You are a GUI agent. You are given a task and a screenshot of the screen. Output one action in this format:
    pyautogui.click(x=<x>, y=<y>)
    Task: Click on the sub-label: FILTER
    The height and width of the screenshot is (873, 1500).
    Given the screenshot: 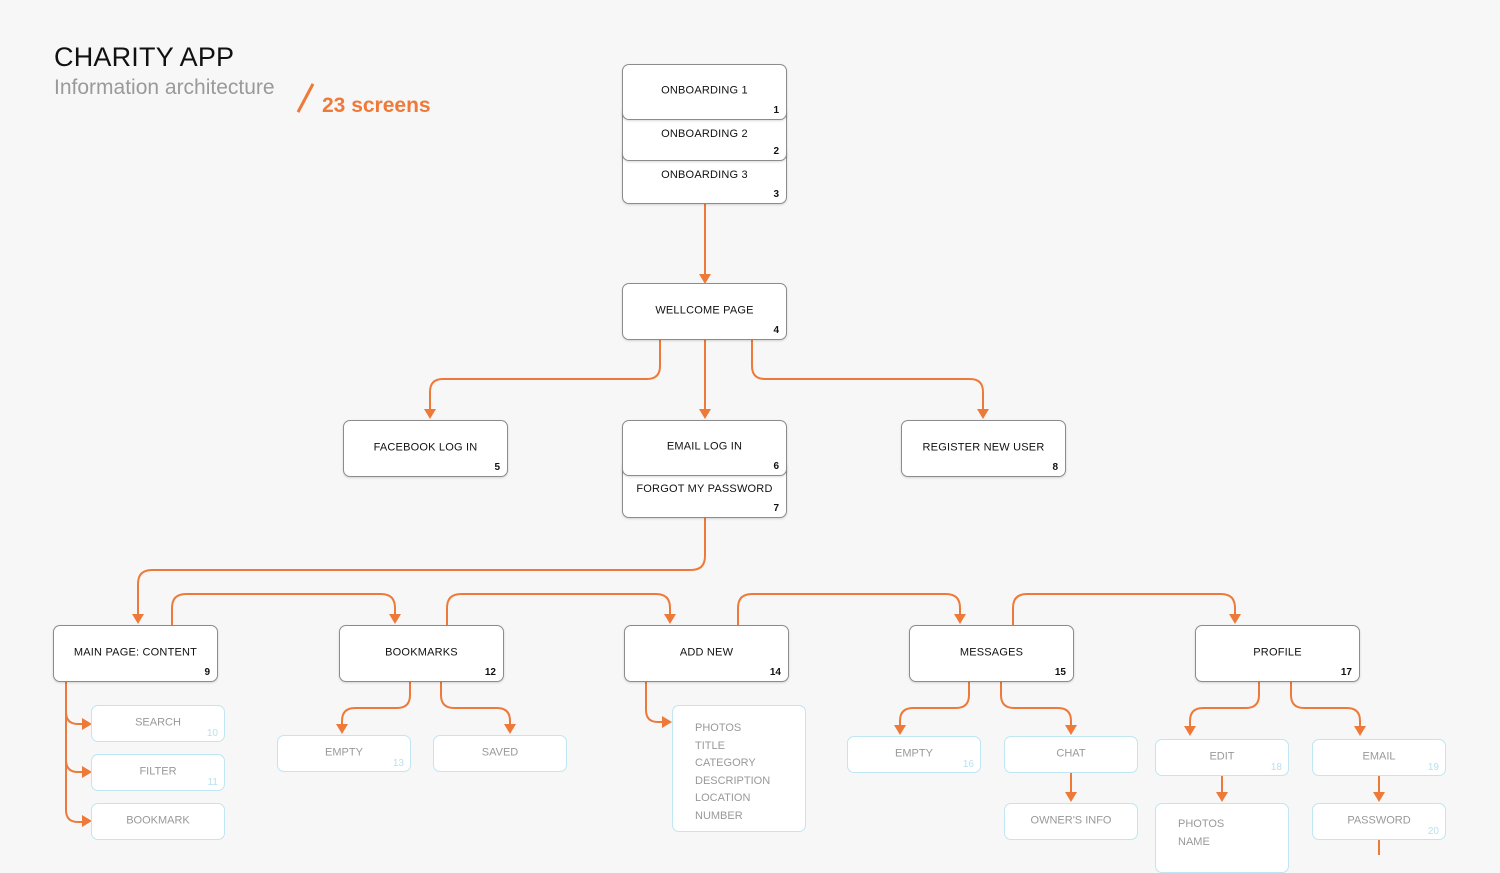 What is the action you would take?
    pyautogui.click(x=158, y=771)
    